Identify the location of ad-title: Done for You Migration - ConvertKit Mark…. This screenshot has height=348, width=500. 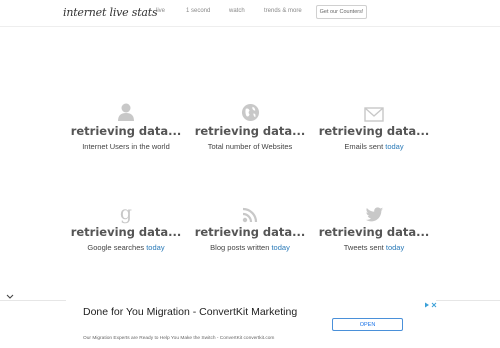
(203, 312).